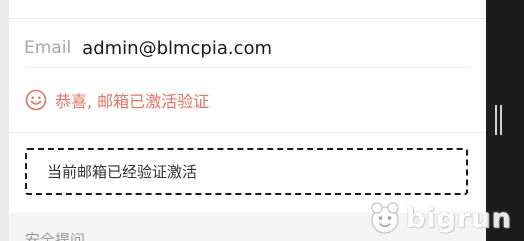 The width and height of the screenshot is (524, 241). What do you see at coordinates (55, 236) in the screenshot?
I see `security-question-heading: 安全提问` at bounding box center [55, 236].